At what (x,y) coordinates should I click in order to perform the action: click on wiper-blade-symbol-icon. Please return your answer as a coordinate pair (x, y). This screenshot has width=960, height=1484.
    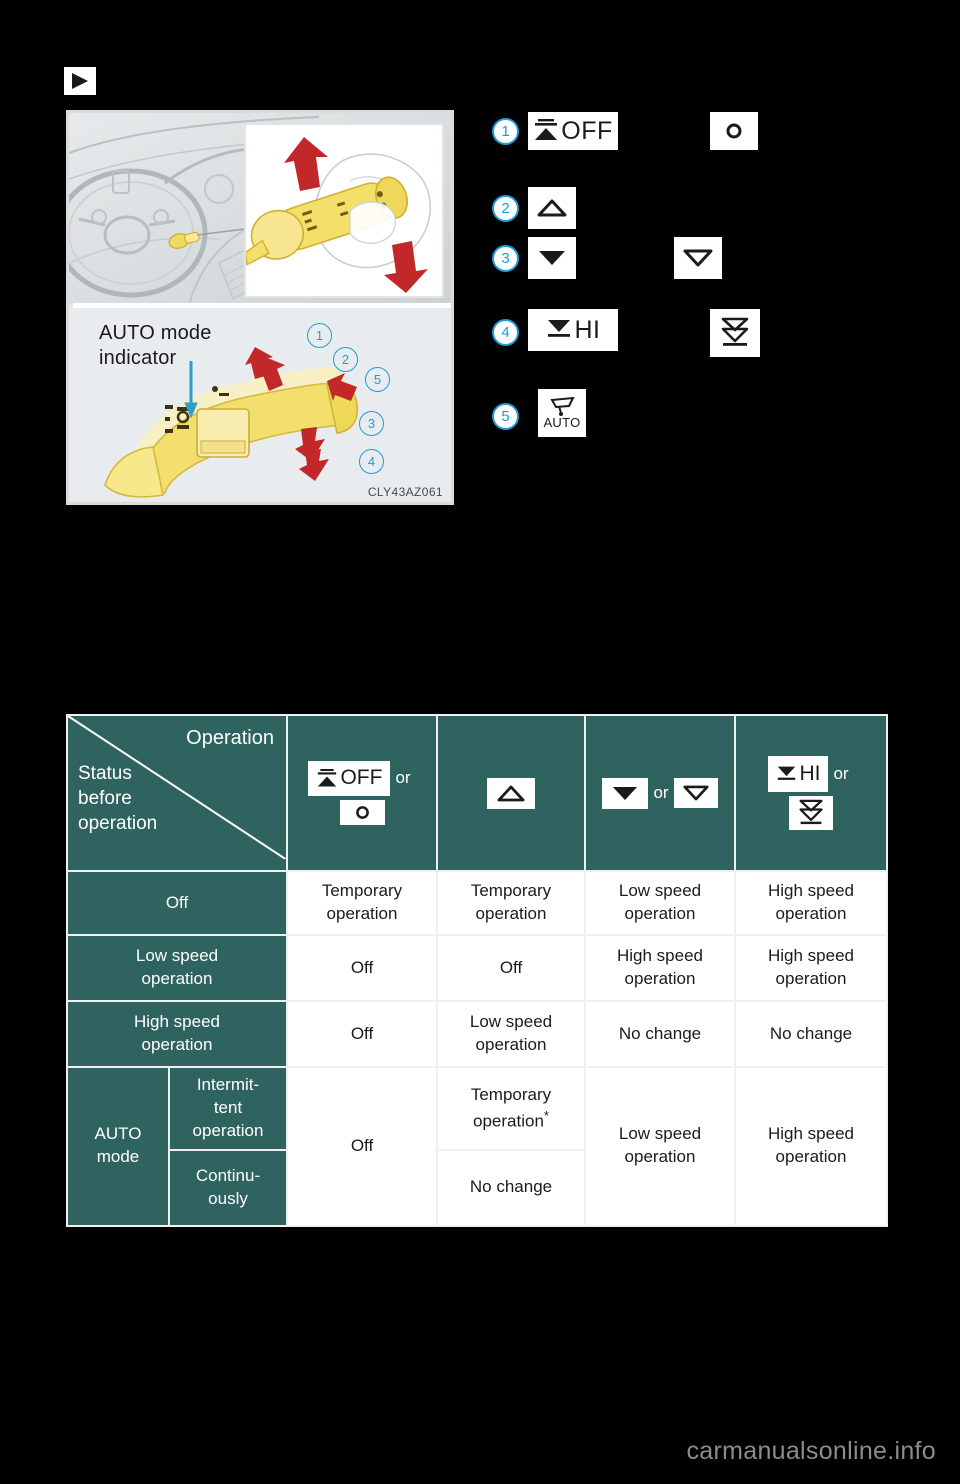
    Looking at the image, I should click on (562, 406).